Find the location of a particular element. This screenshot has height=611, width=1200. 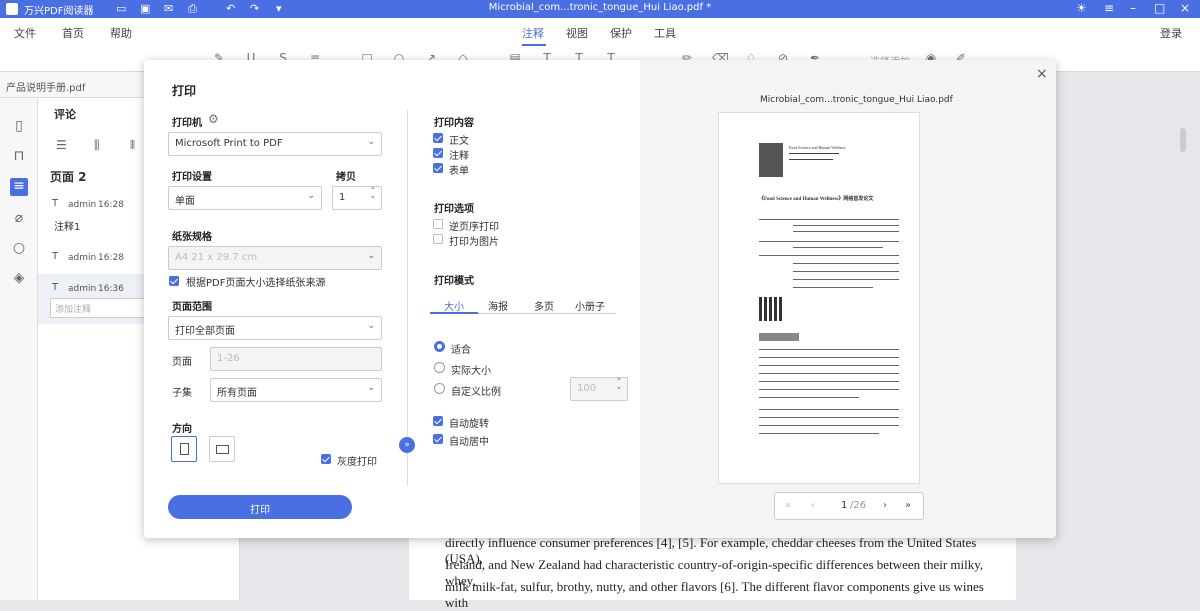

menu-file: 文件 is located at coordinates (25, 33).